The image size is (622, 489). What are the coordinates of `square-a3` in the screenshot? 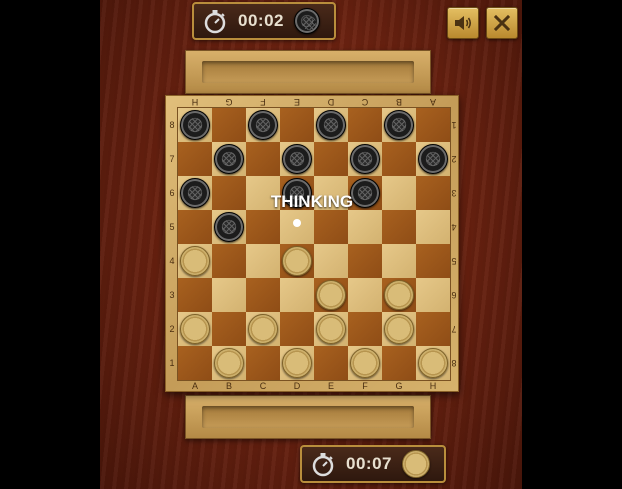 It's located at (195, 295).